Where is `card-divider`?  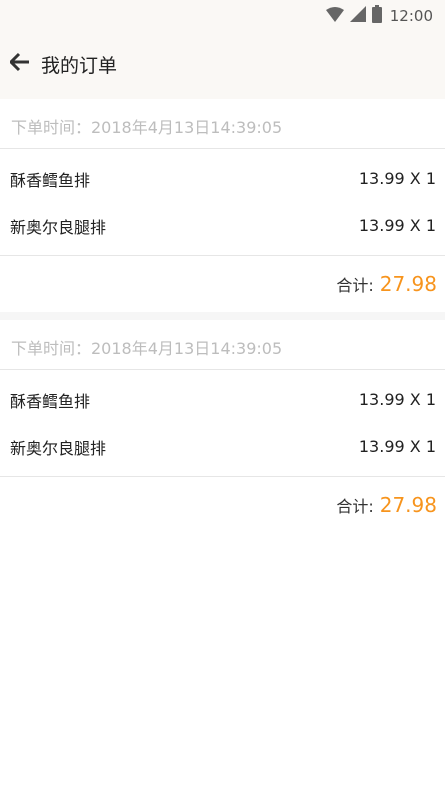 card-divider is located at coordinates (222, 316).